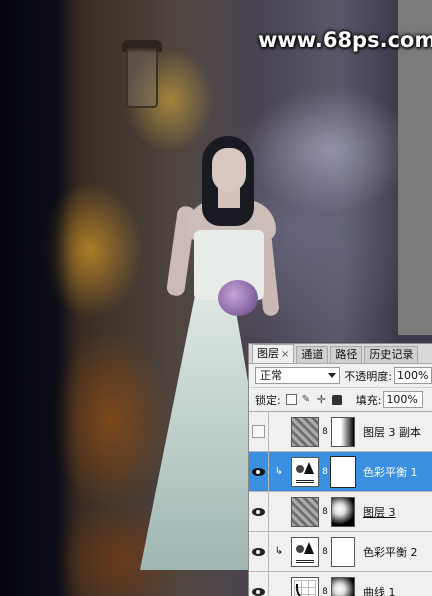 The image size is (432, 596). I want to click on face, so click(229, 170).